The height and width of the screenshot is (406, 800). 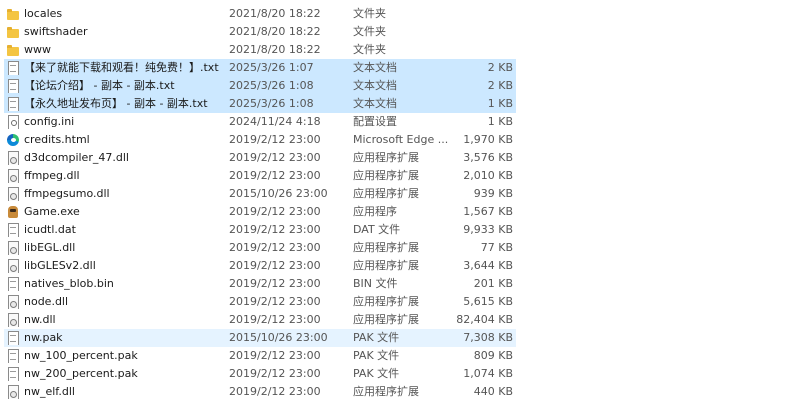 I want to click on file-size: 9,933 KB, so click(x=488, y=229).